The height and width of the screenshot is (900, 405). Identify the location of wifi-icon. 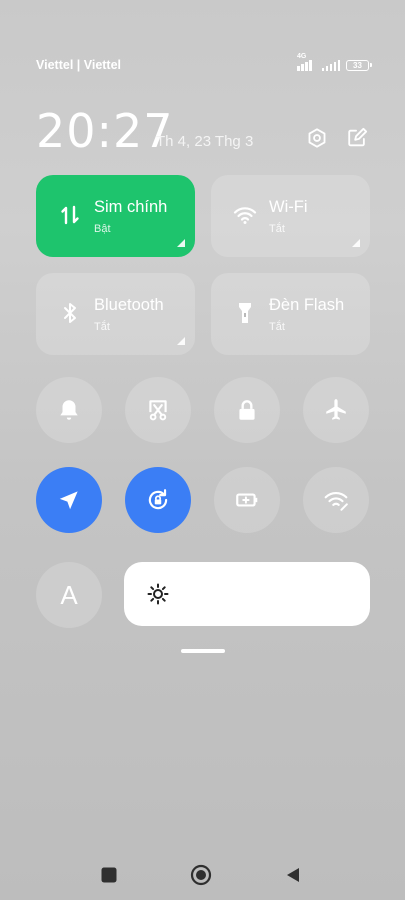
(245, 215).